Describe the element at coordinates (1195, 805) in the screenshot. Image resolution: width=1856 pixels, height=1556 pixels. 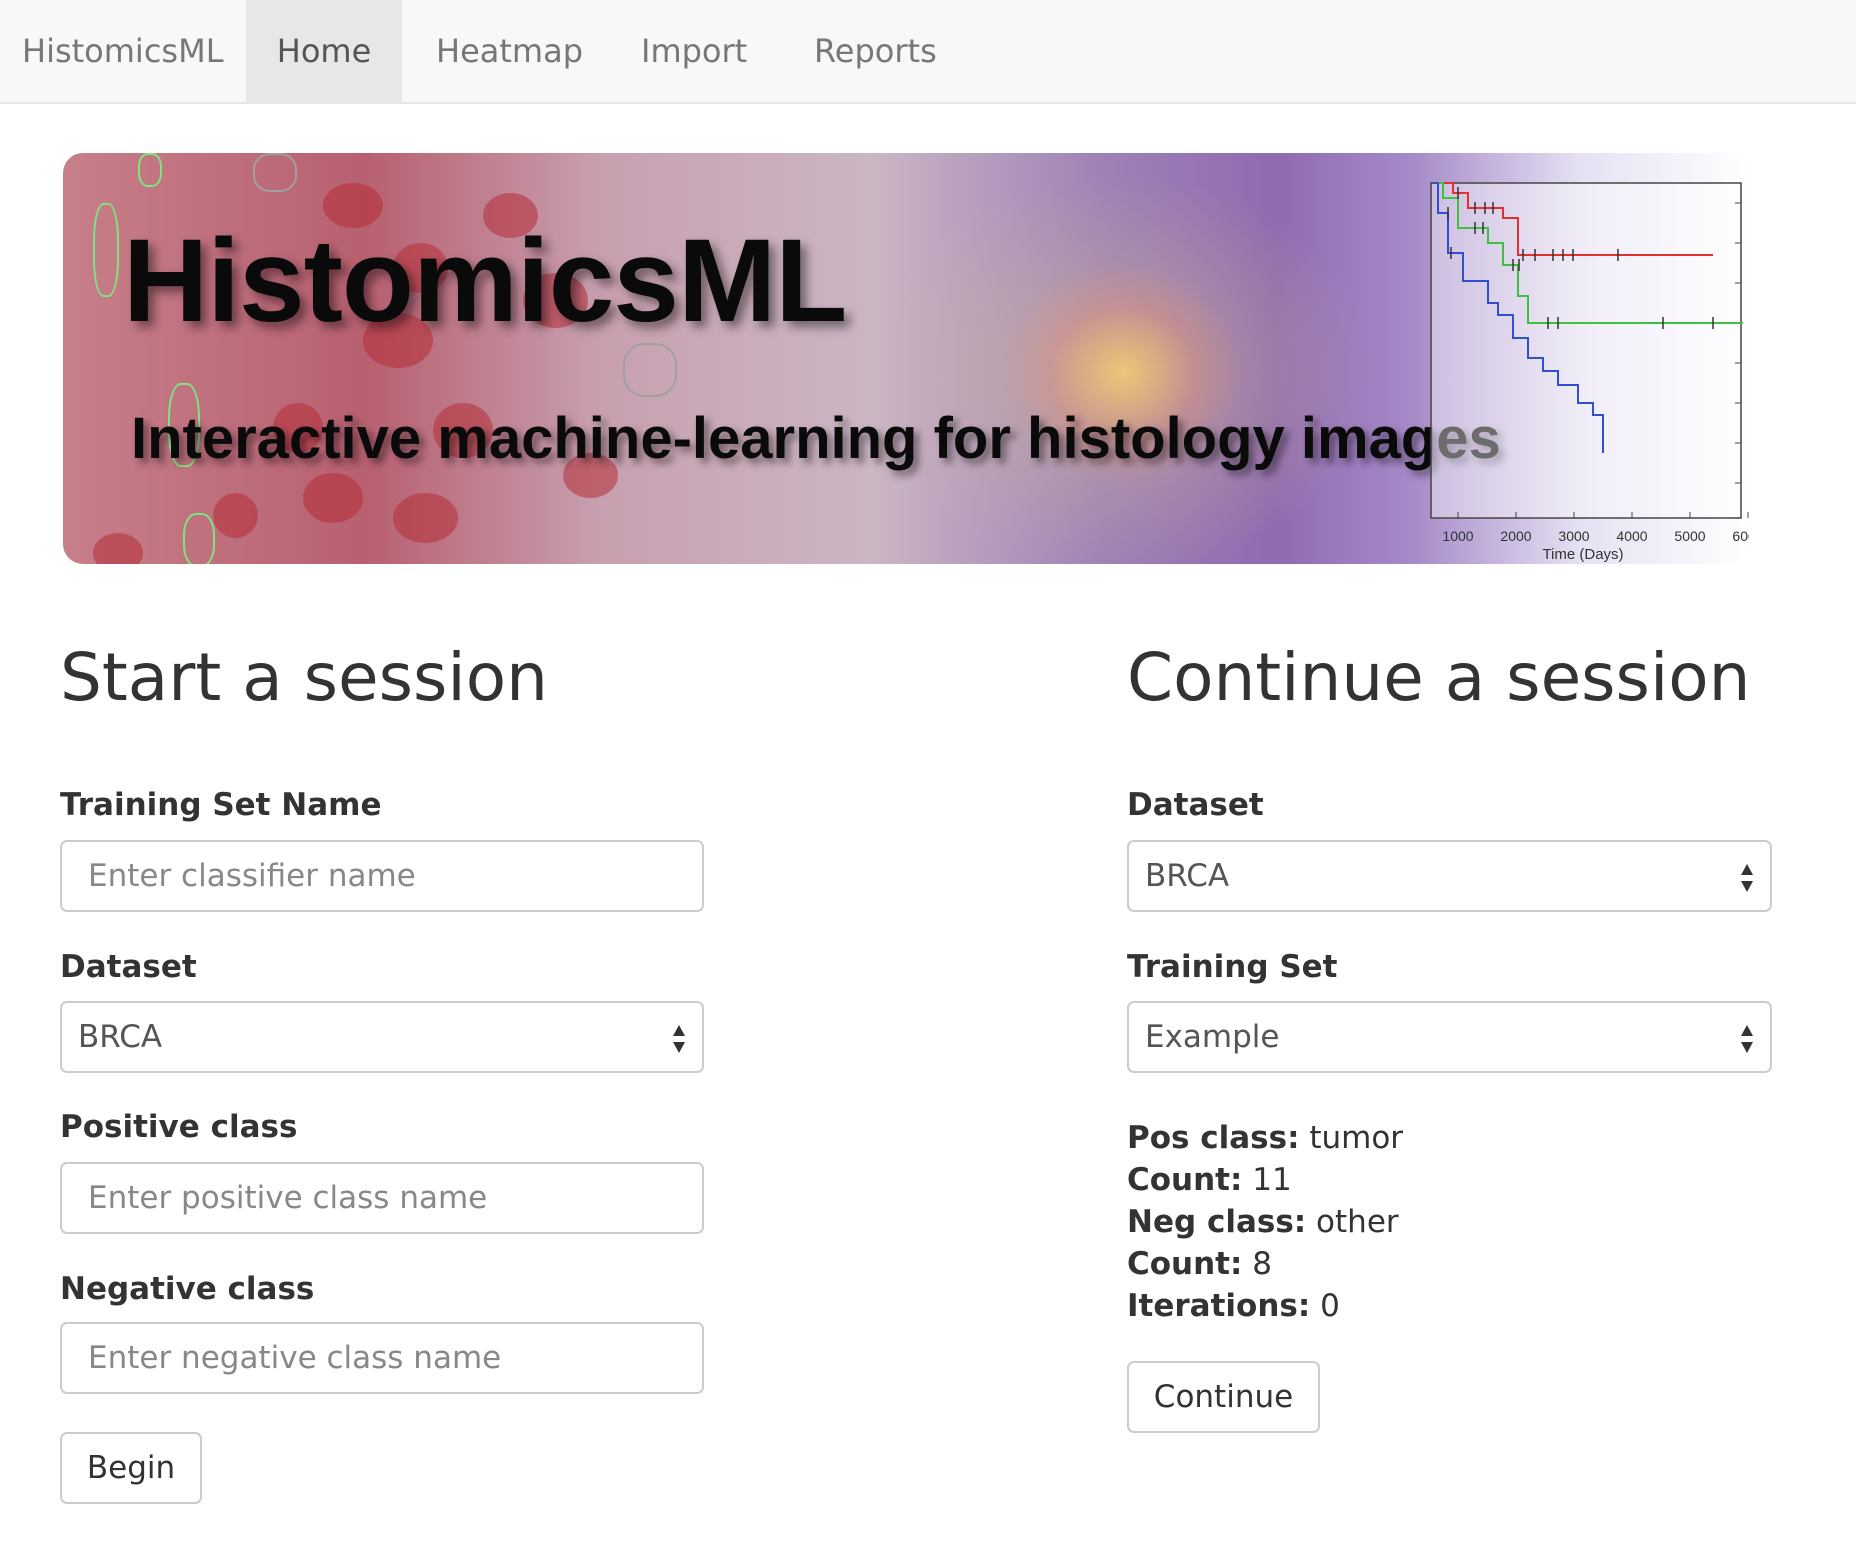
I see `continue-dataset-label: Dataset` at that location.